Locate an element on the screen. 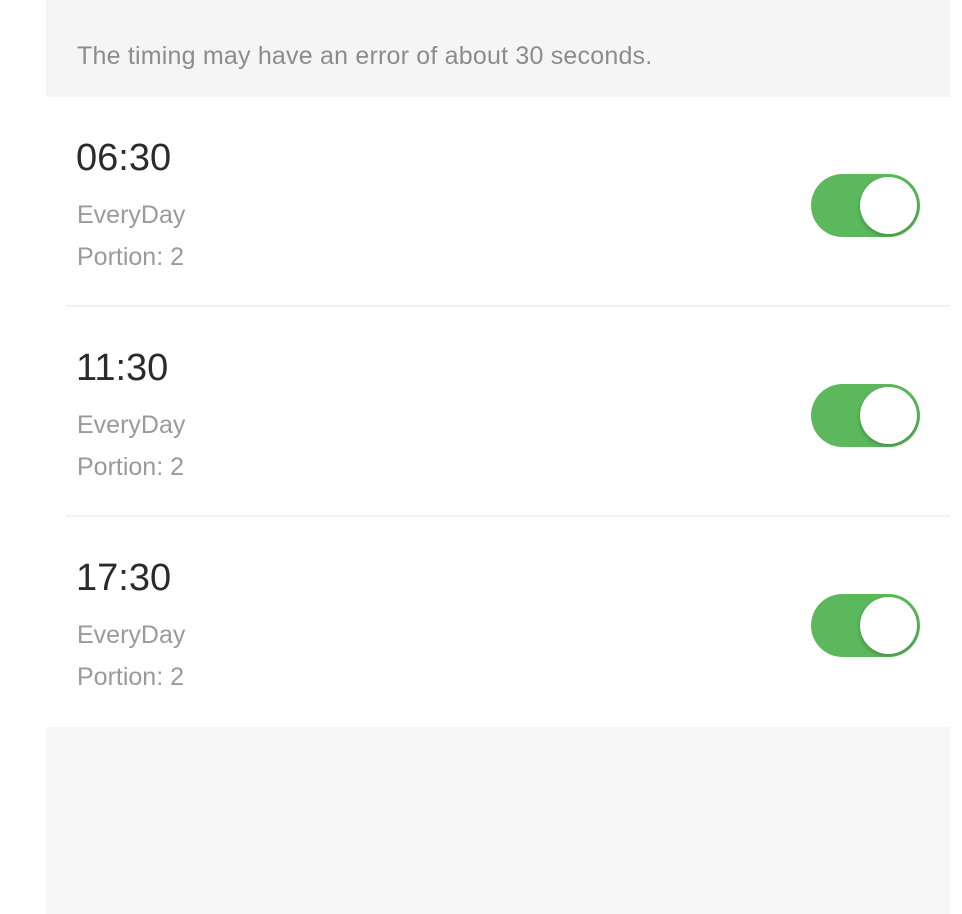 Image resolution: width=962 pixels, height=914 pixels. schedule-time: 11:30 is located at coordinates (122, 368).